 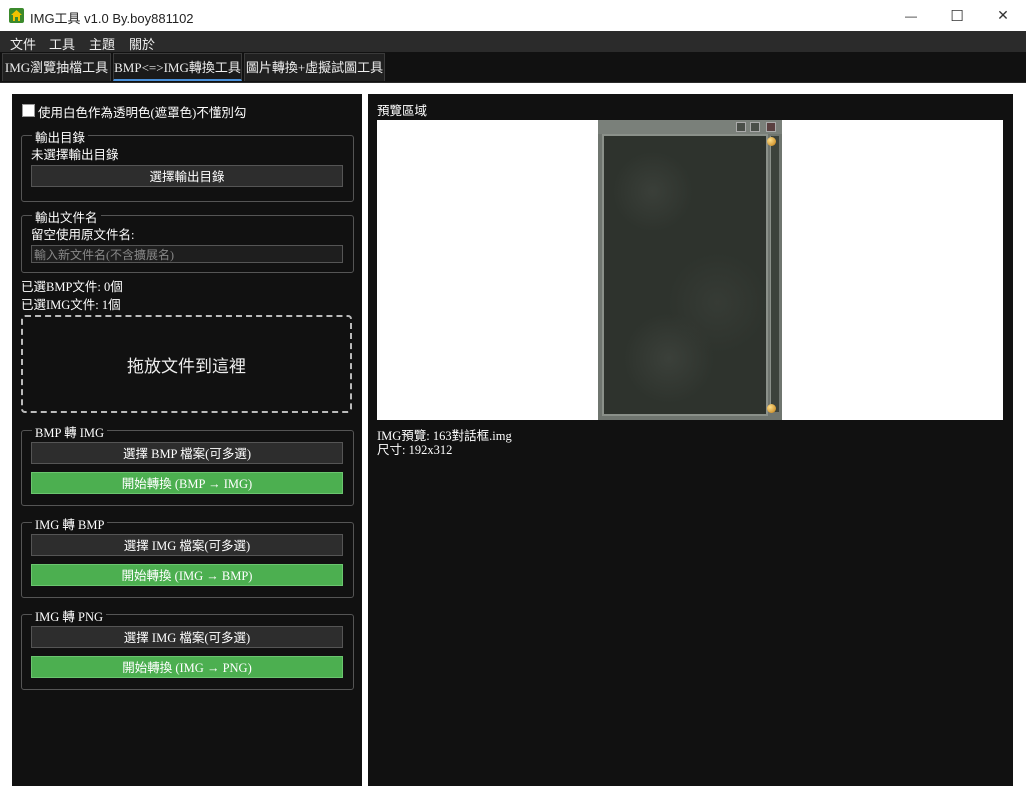 I want to click on preview-image, so click(x=690, y=270).